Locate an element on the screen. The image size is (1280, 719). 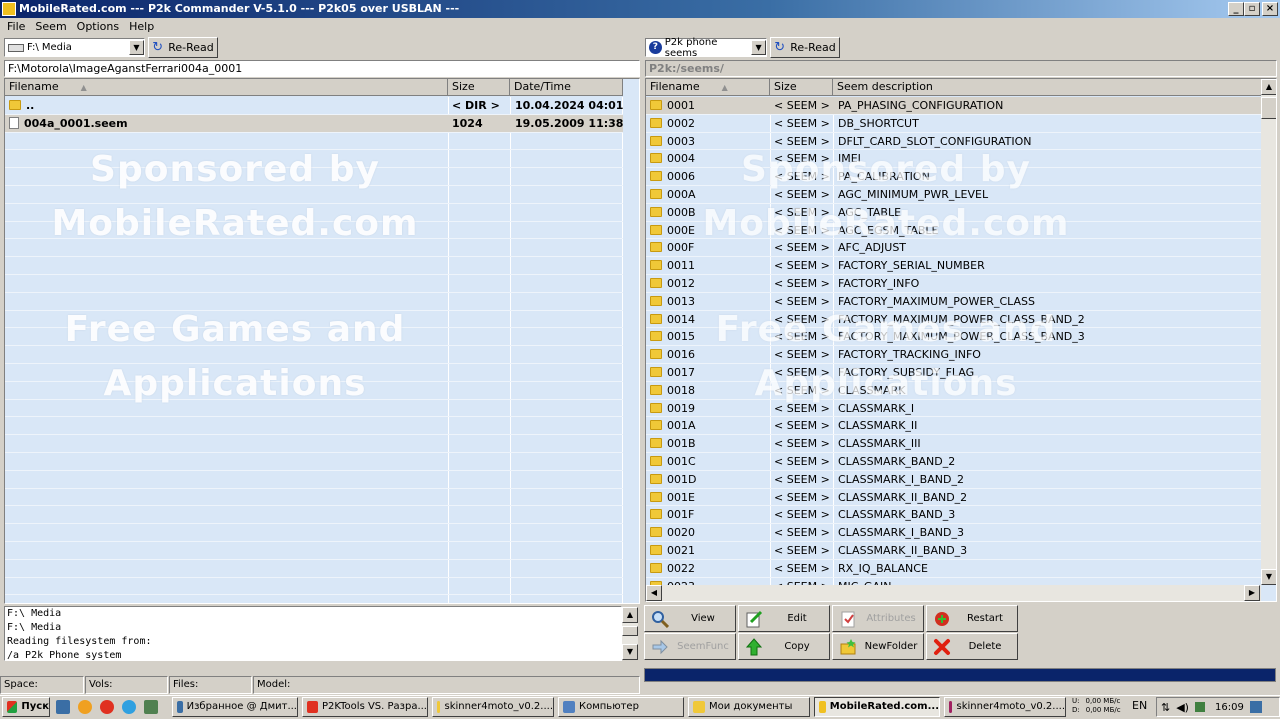
menu-seem: Seem is located at coordinates (50, 26).